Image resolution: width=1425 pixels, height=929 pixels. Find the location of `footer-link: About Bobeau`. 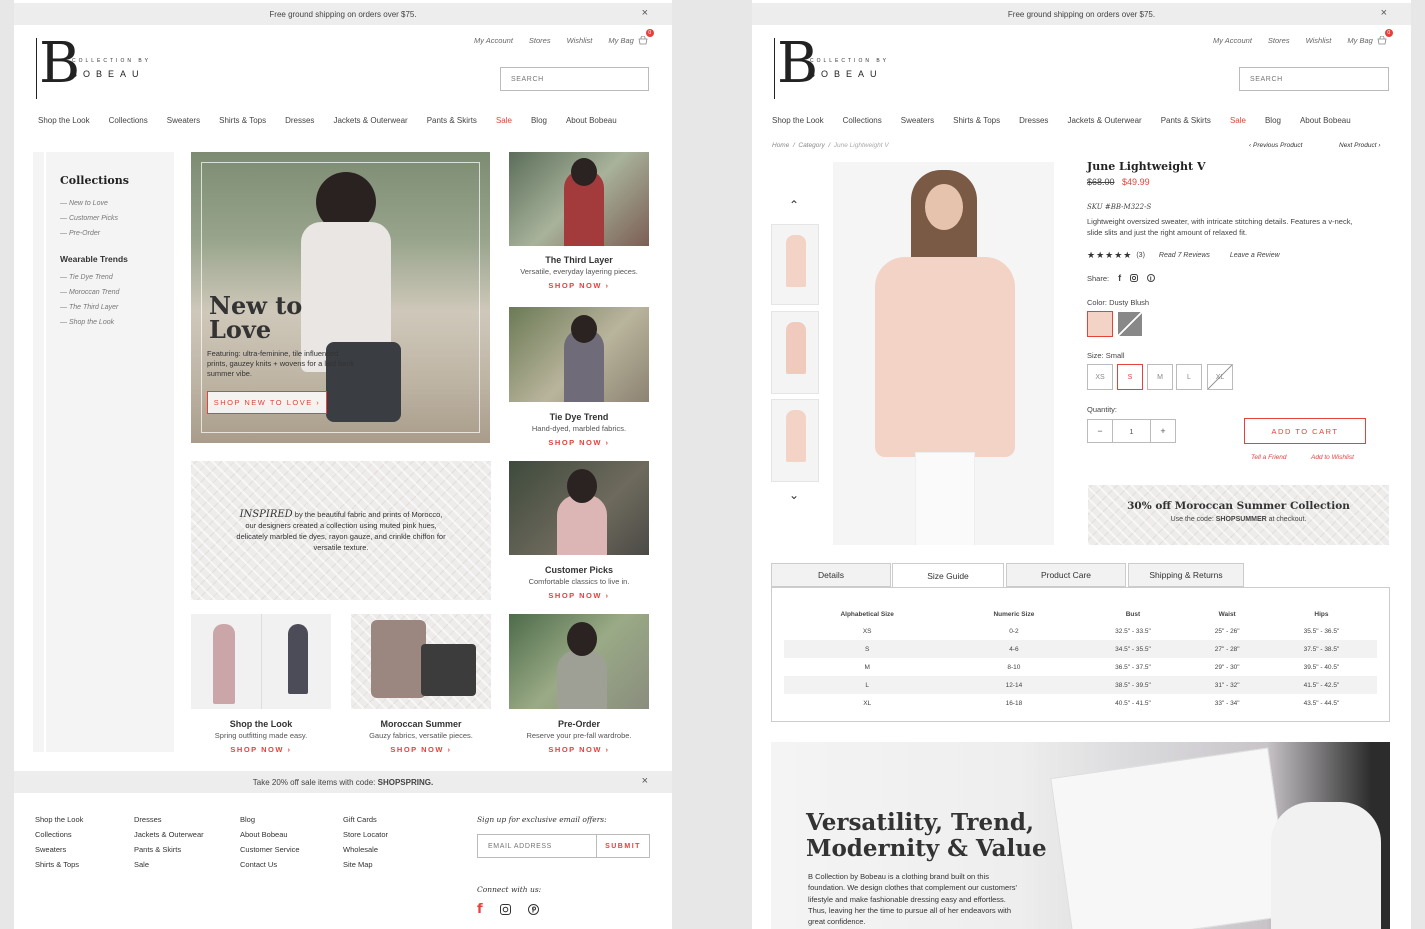

footer-link: About Bobeau is located at coordinates (270, 834).